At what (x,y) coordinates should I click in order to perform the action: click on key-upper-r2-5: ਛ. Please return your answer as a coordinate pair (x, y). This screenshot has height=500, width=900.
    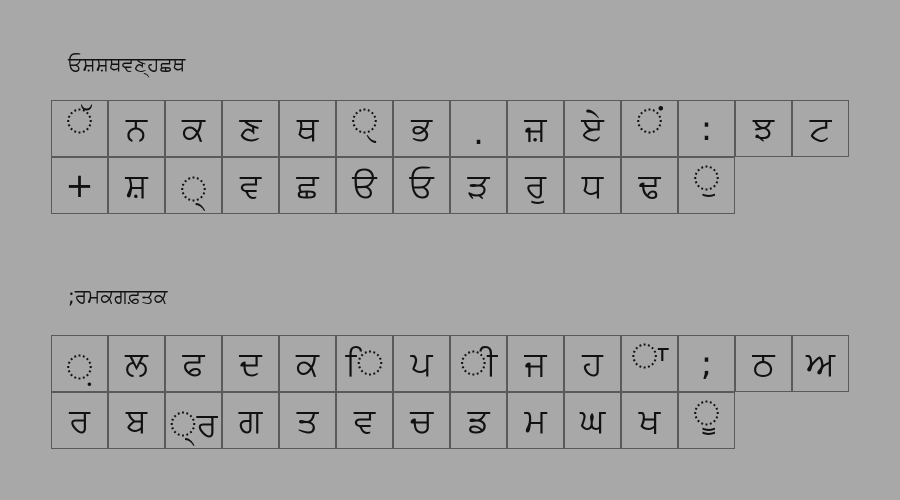
    Looking at the image, I should click on (307, 185).